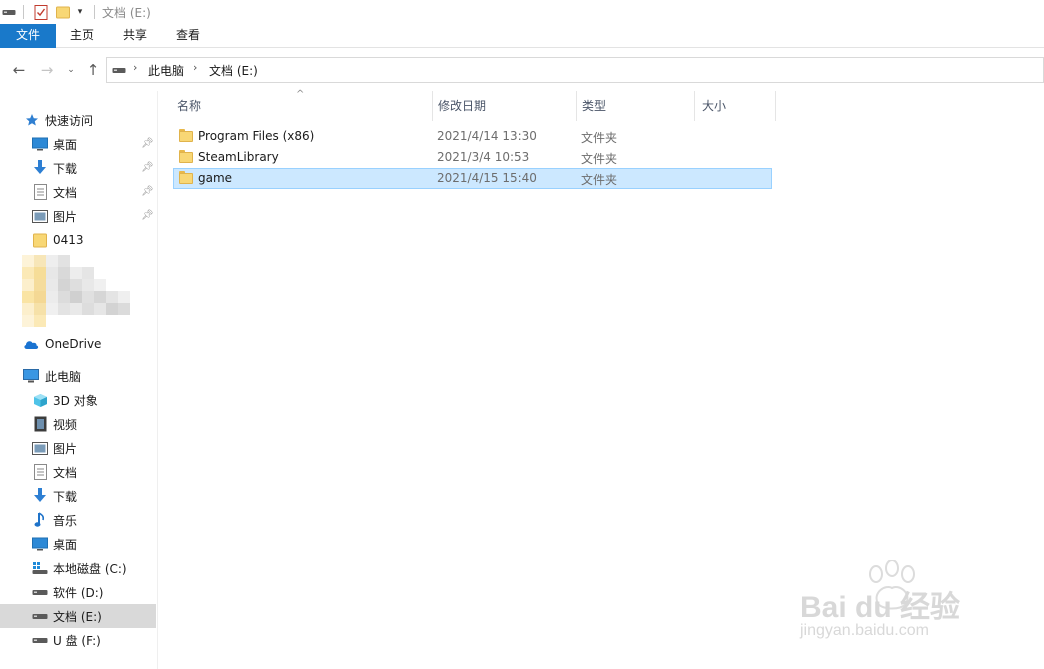 The image size is (1044, 669). Describe the element at coordinates (522, 36) in the screenshot. I see `ribbon-tabs: 文件 主页 共享 查看` at that location.